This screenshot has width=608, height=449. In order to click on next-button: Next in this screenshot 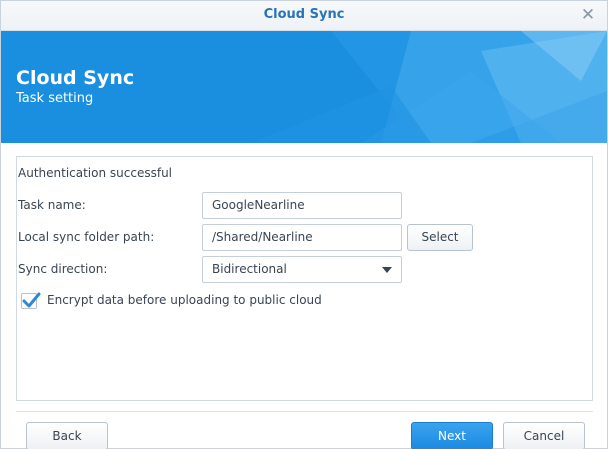, I will do `click(452, 435)`.